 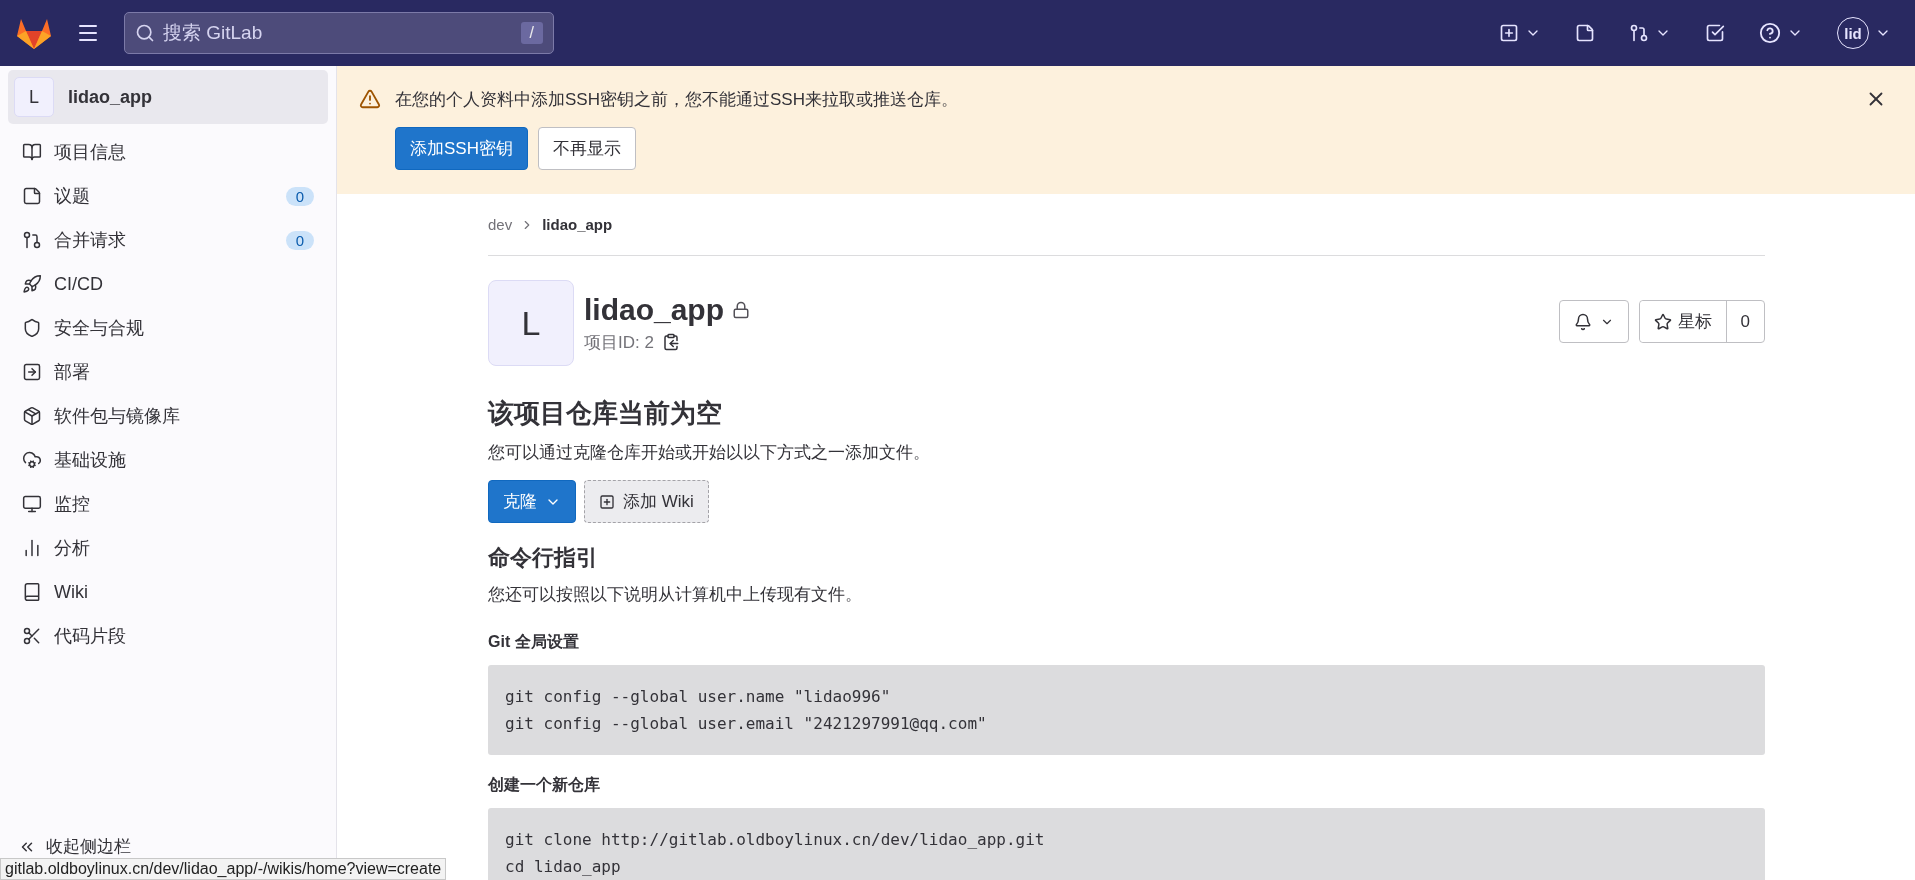 I want to click on sidebar-label: 软件包与镜像库, so click(x=117, y=416).